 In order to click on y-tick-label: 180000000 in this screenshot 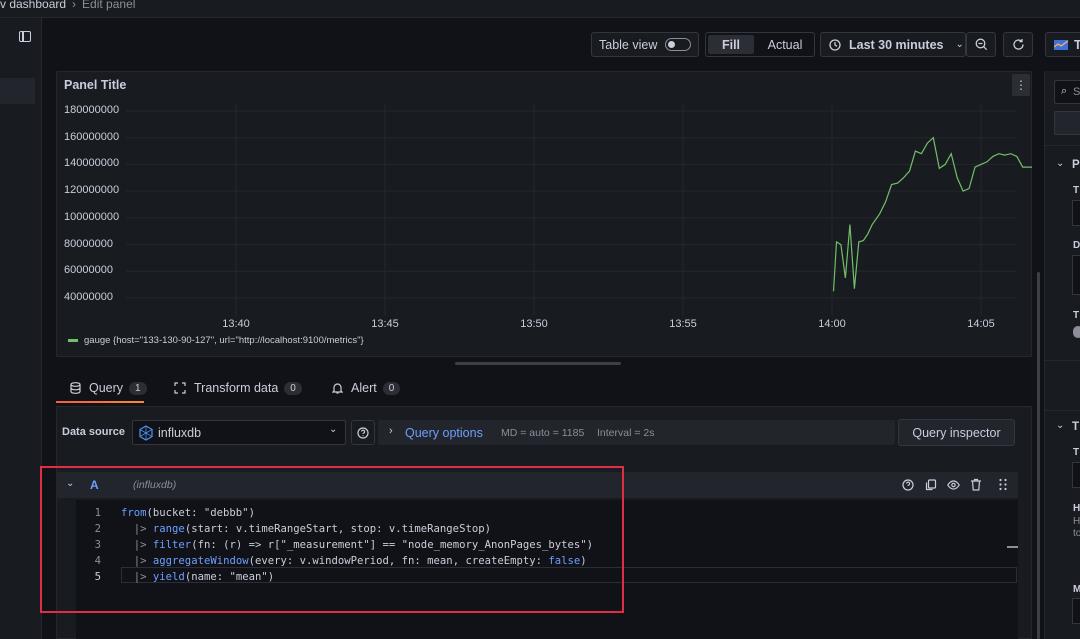, I will do `click(92, 110)`.